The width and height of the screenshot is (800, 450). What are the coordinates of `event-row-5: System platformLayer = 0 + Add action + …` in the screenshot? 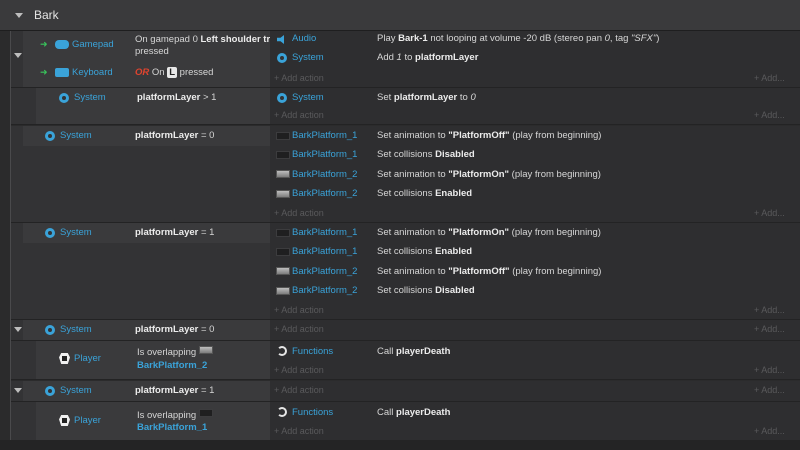 It's located at (405, 330).